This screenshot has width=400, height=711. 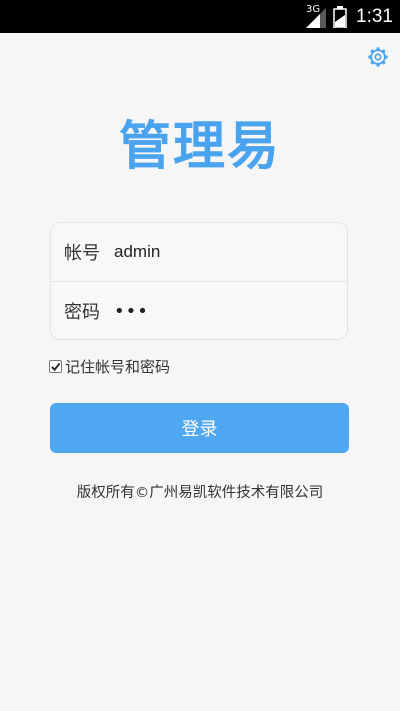 I want to click on username-row: 帐号 admin, so click(x=199, y=252).